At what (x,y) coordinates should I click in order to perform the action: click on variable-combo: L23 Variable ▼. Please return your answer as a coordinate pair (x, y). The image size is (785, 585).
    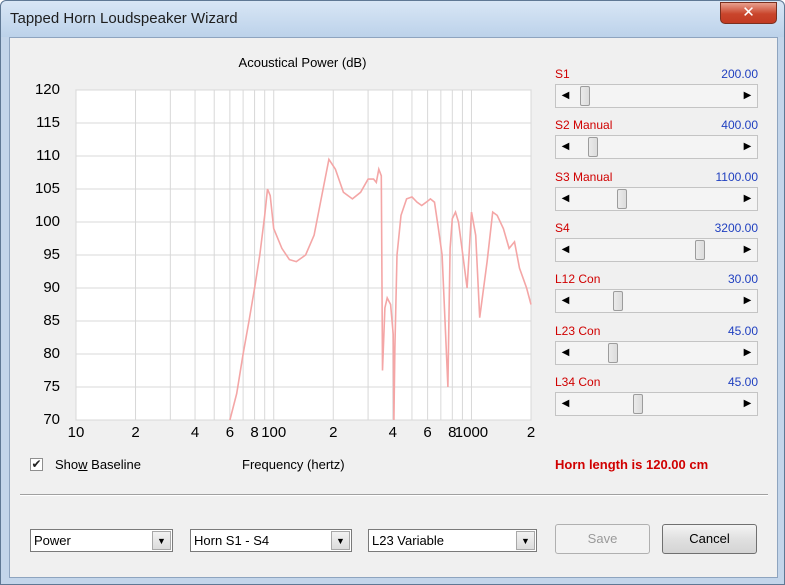
    Looking at the image, I should click on (452, 540).